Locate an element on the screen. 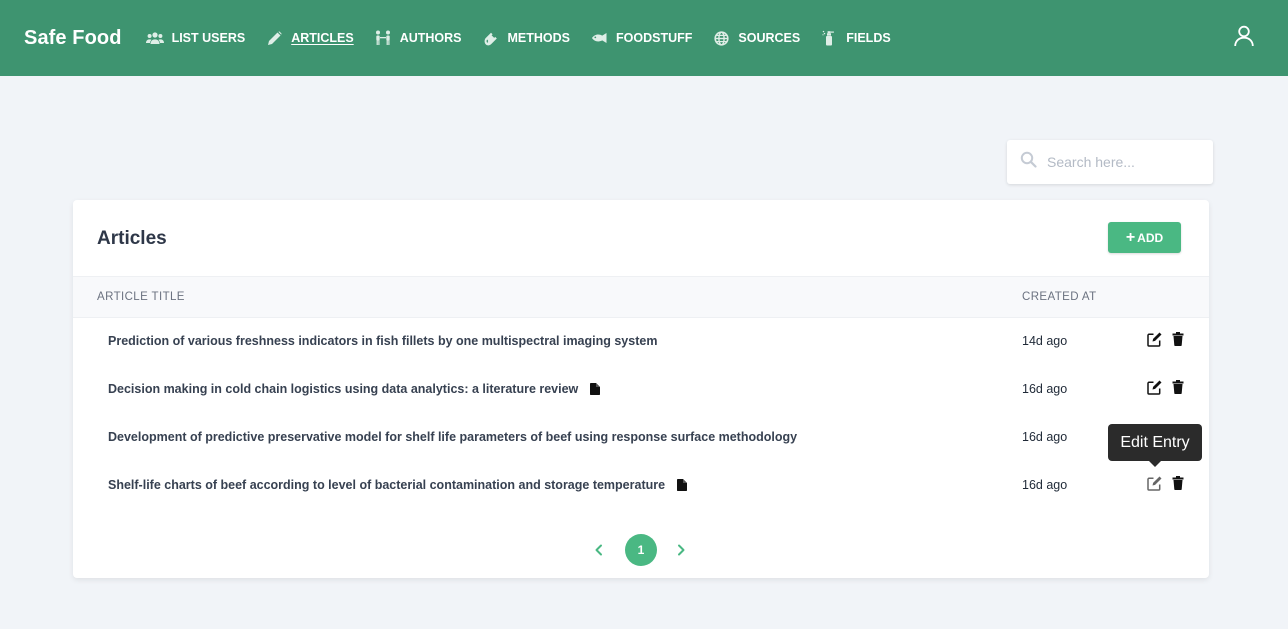 This screenshot has width=1288, height=629. nav-item-methods: METHODS is located at coordinates (526, 38).